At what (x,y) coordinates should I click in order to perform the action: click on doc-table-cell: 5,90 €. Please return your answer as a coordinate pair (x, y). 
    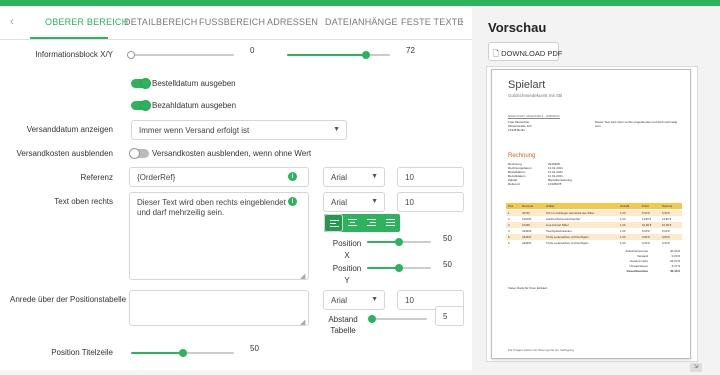
    Looking at the image, I should click on (646, 213).